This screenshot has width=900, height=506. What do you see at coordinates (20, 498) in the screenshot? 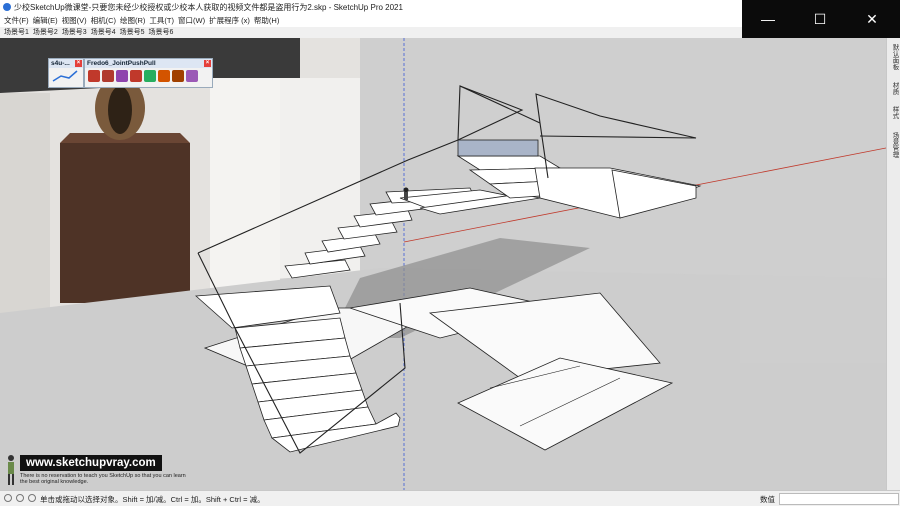
I see `info-icon` at bounding box center [20, 498].